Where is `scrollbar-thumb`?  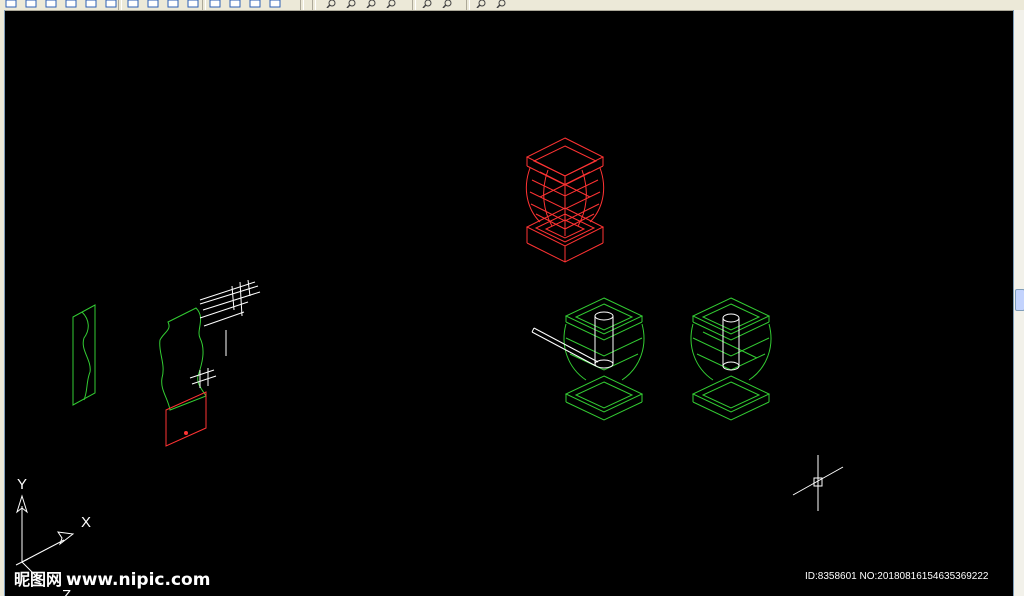
scrollbar-thumb is located at coordinates (1019, 300).